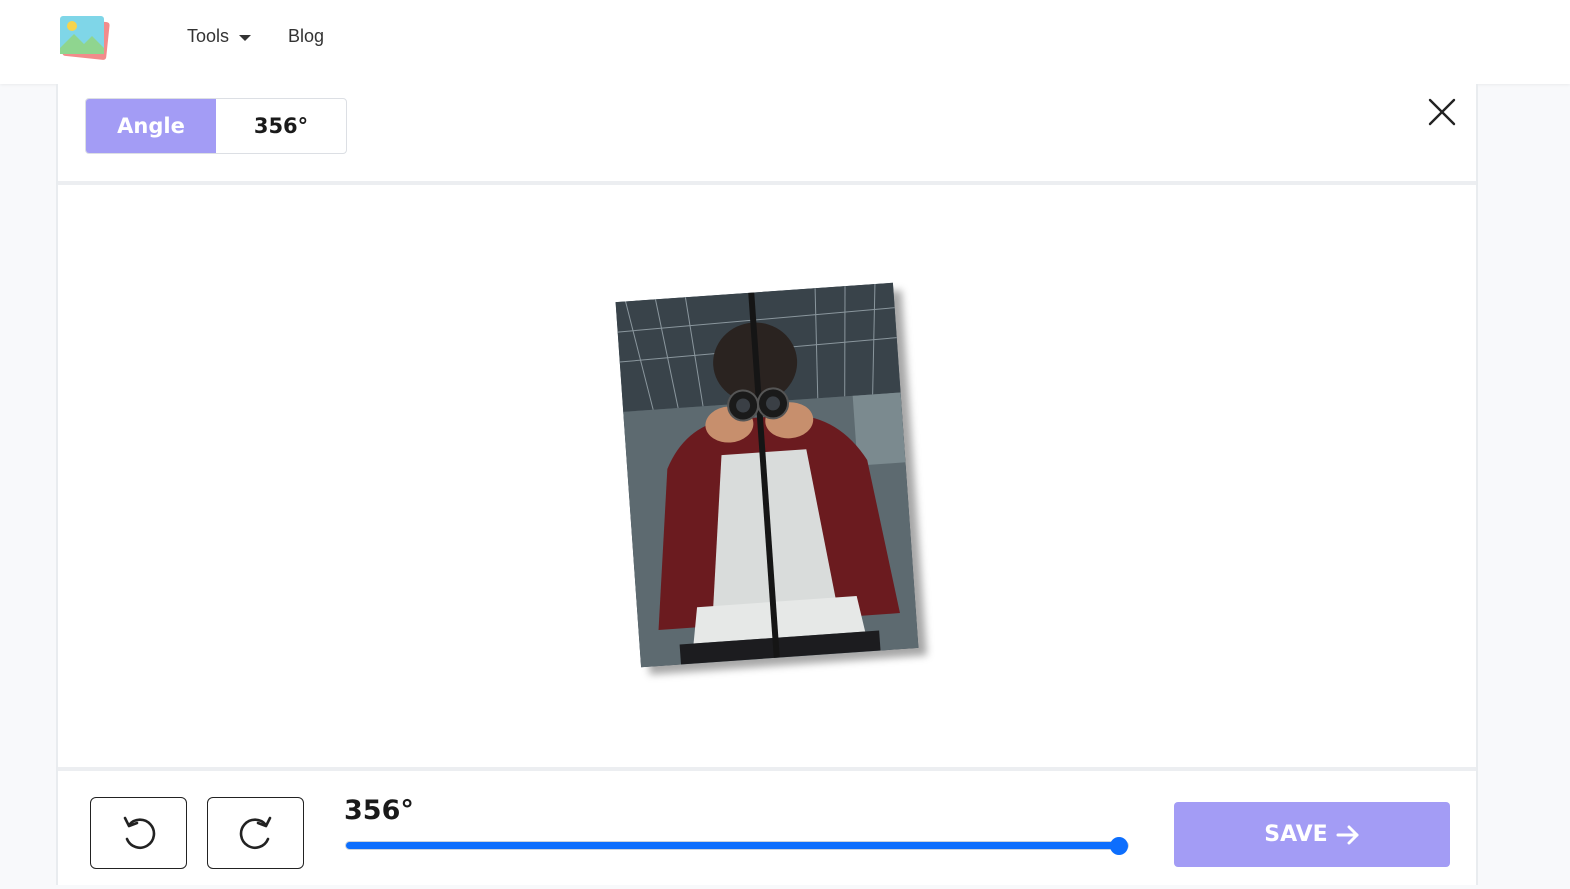  What do you see at coordinates (281, 126) in the screenshot?
I see `angle-value: 356°` at bounding box center [281, 126].